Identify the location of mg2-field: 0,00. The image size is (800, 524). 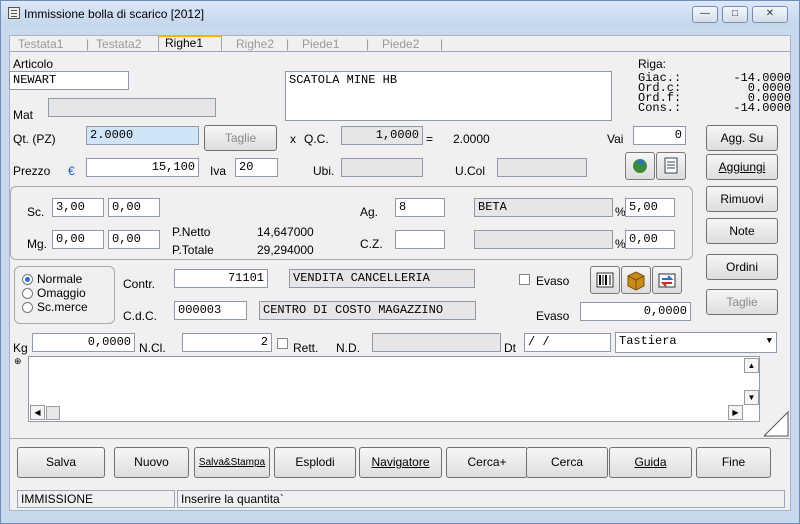
(134, 239).